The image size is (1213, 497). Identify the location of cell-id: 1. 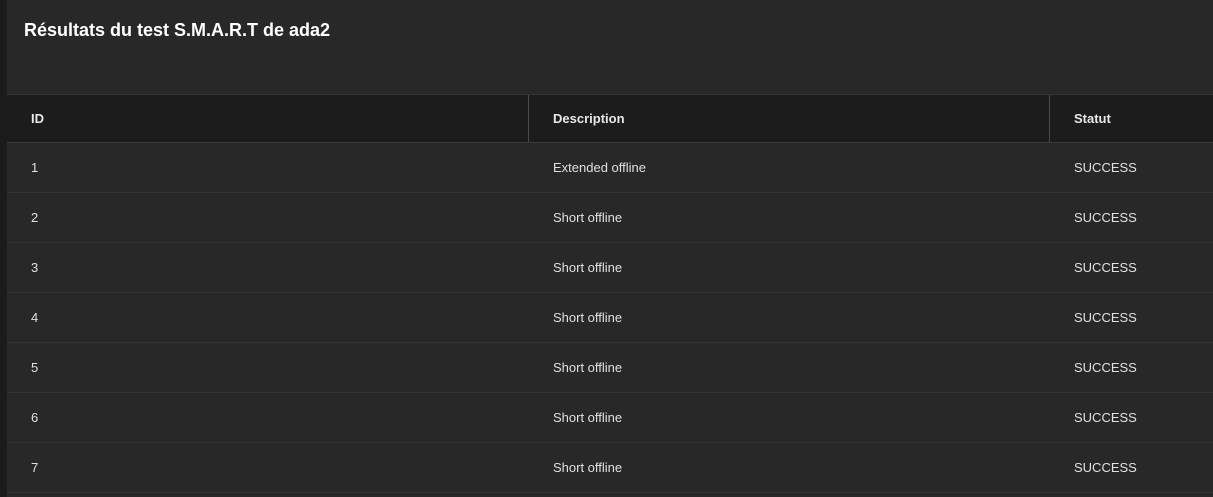
(35, 167).